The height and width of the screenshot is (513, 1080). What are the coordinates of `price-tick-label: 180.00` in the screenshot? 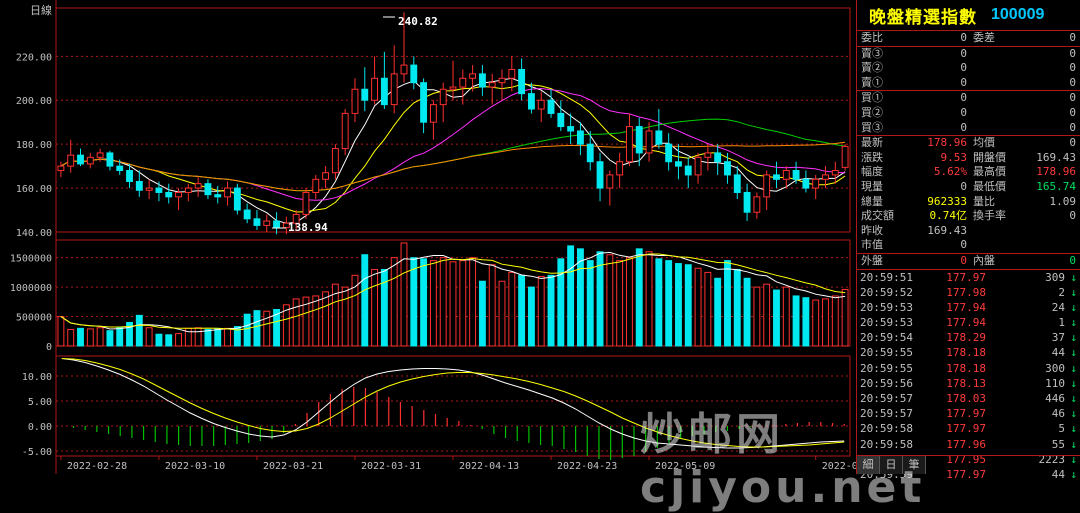 It's located at (34, 145).